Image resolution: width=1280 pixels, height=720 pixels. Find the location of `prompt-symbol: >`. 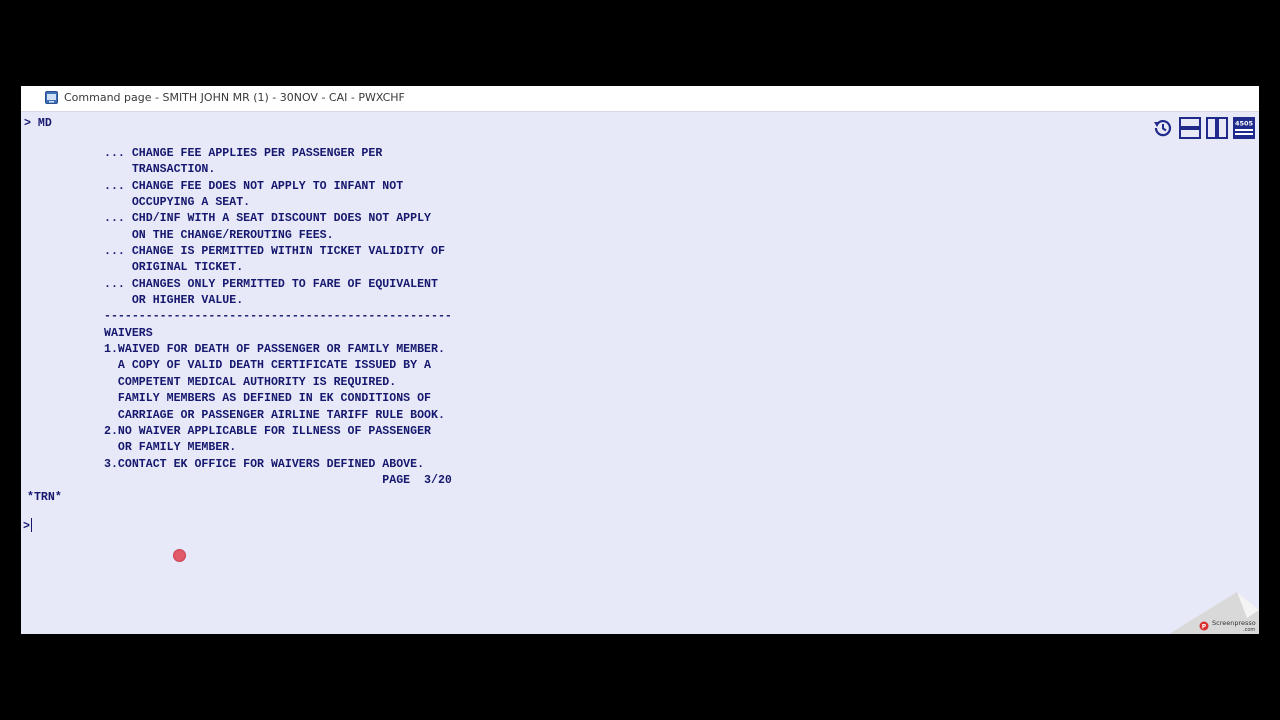

prompt-symbol: > is located at coordinates (26, 526).